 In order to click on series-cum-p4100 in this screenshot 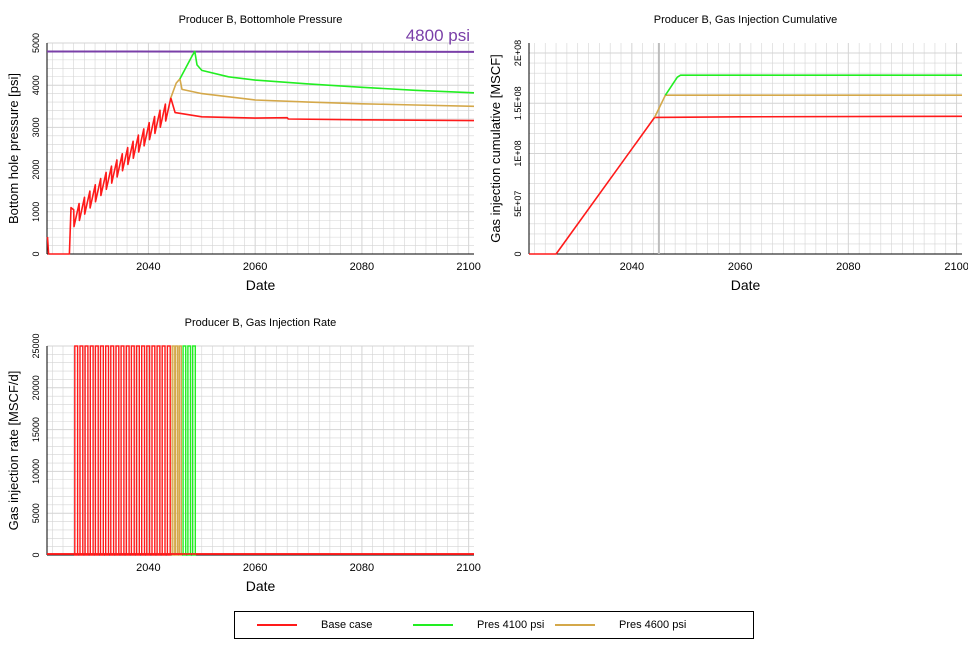, I will do `click(813, 85)`.